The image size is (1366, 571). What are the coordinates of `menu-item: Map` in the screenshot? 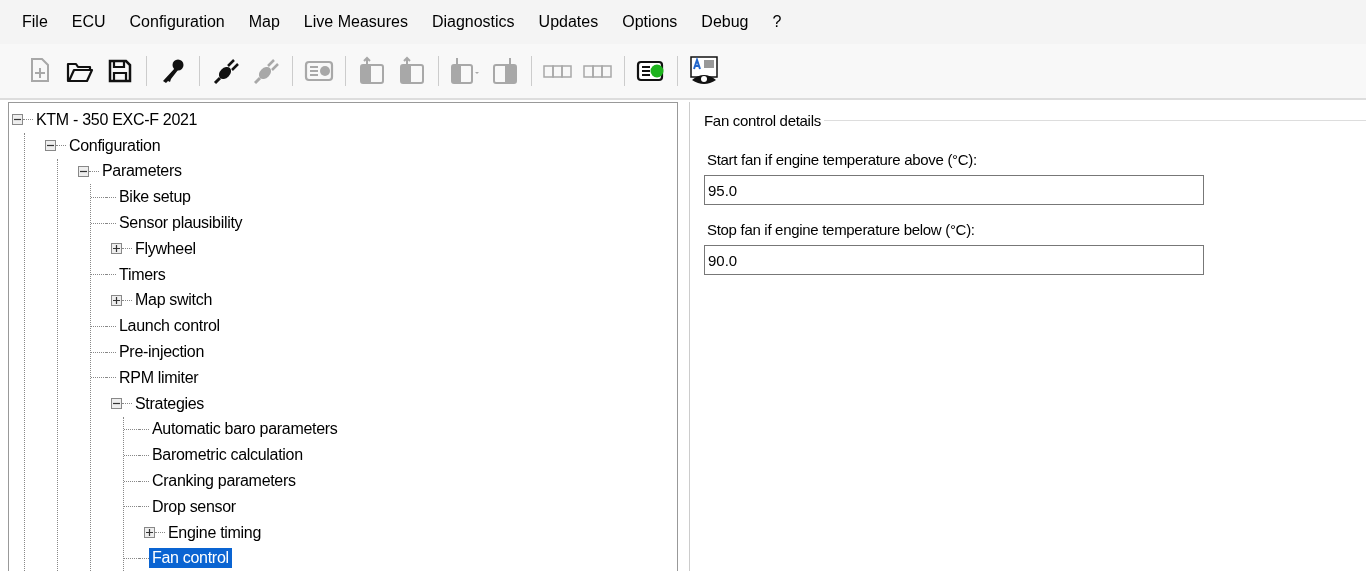 It's located at (264, 22).